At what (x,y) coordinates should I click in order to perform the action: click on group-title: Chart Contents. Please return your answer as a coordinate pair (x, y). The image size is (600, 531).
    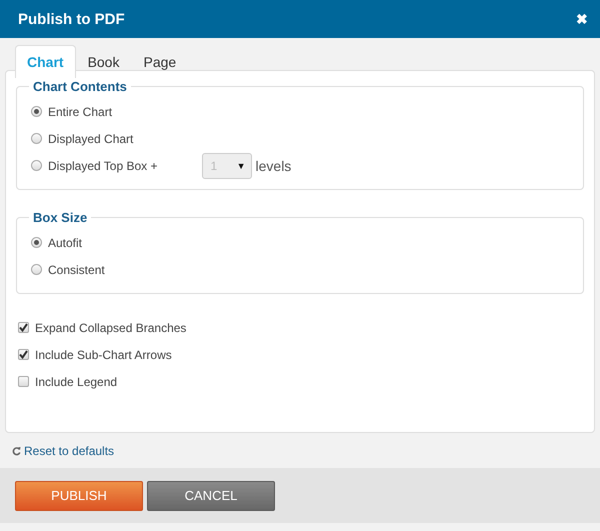
    Looking at the image, I should click on (80, 86).